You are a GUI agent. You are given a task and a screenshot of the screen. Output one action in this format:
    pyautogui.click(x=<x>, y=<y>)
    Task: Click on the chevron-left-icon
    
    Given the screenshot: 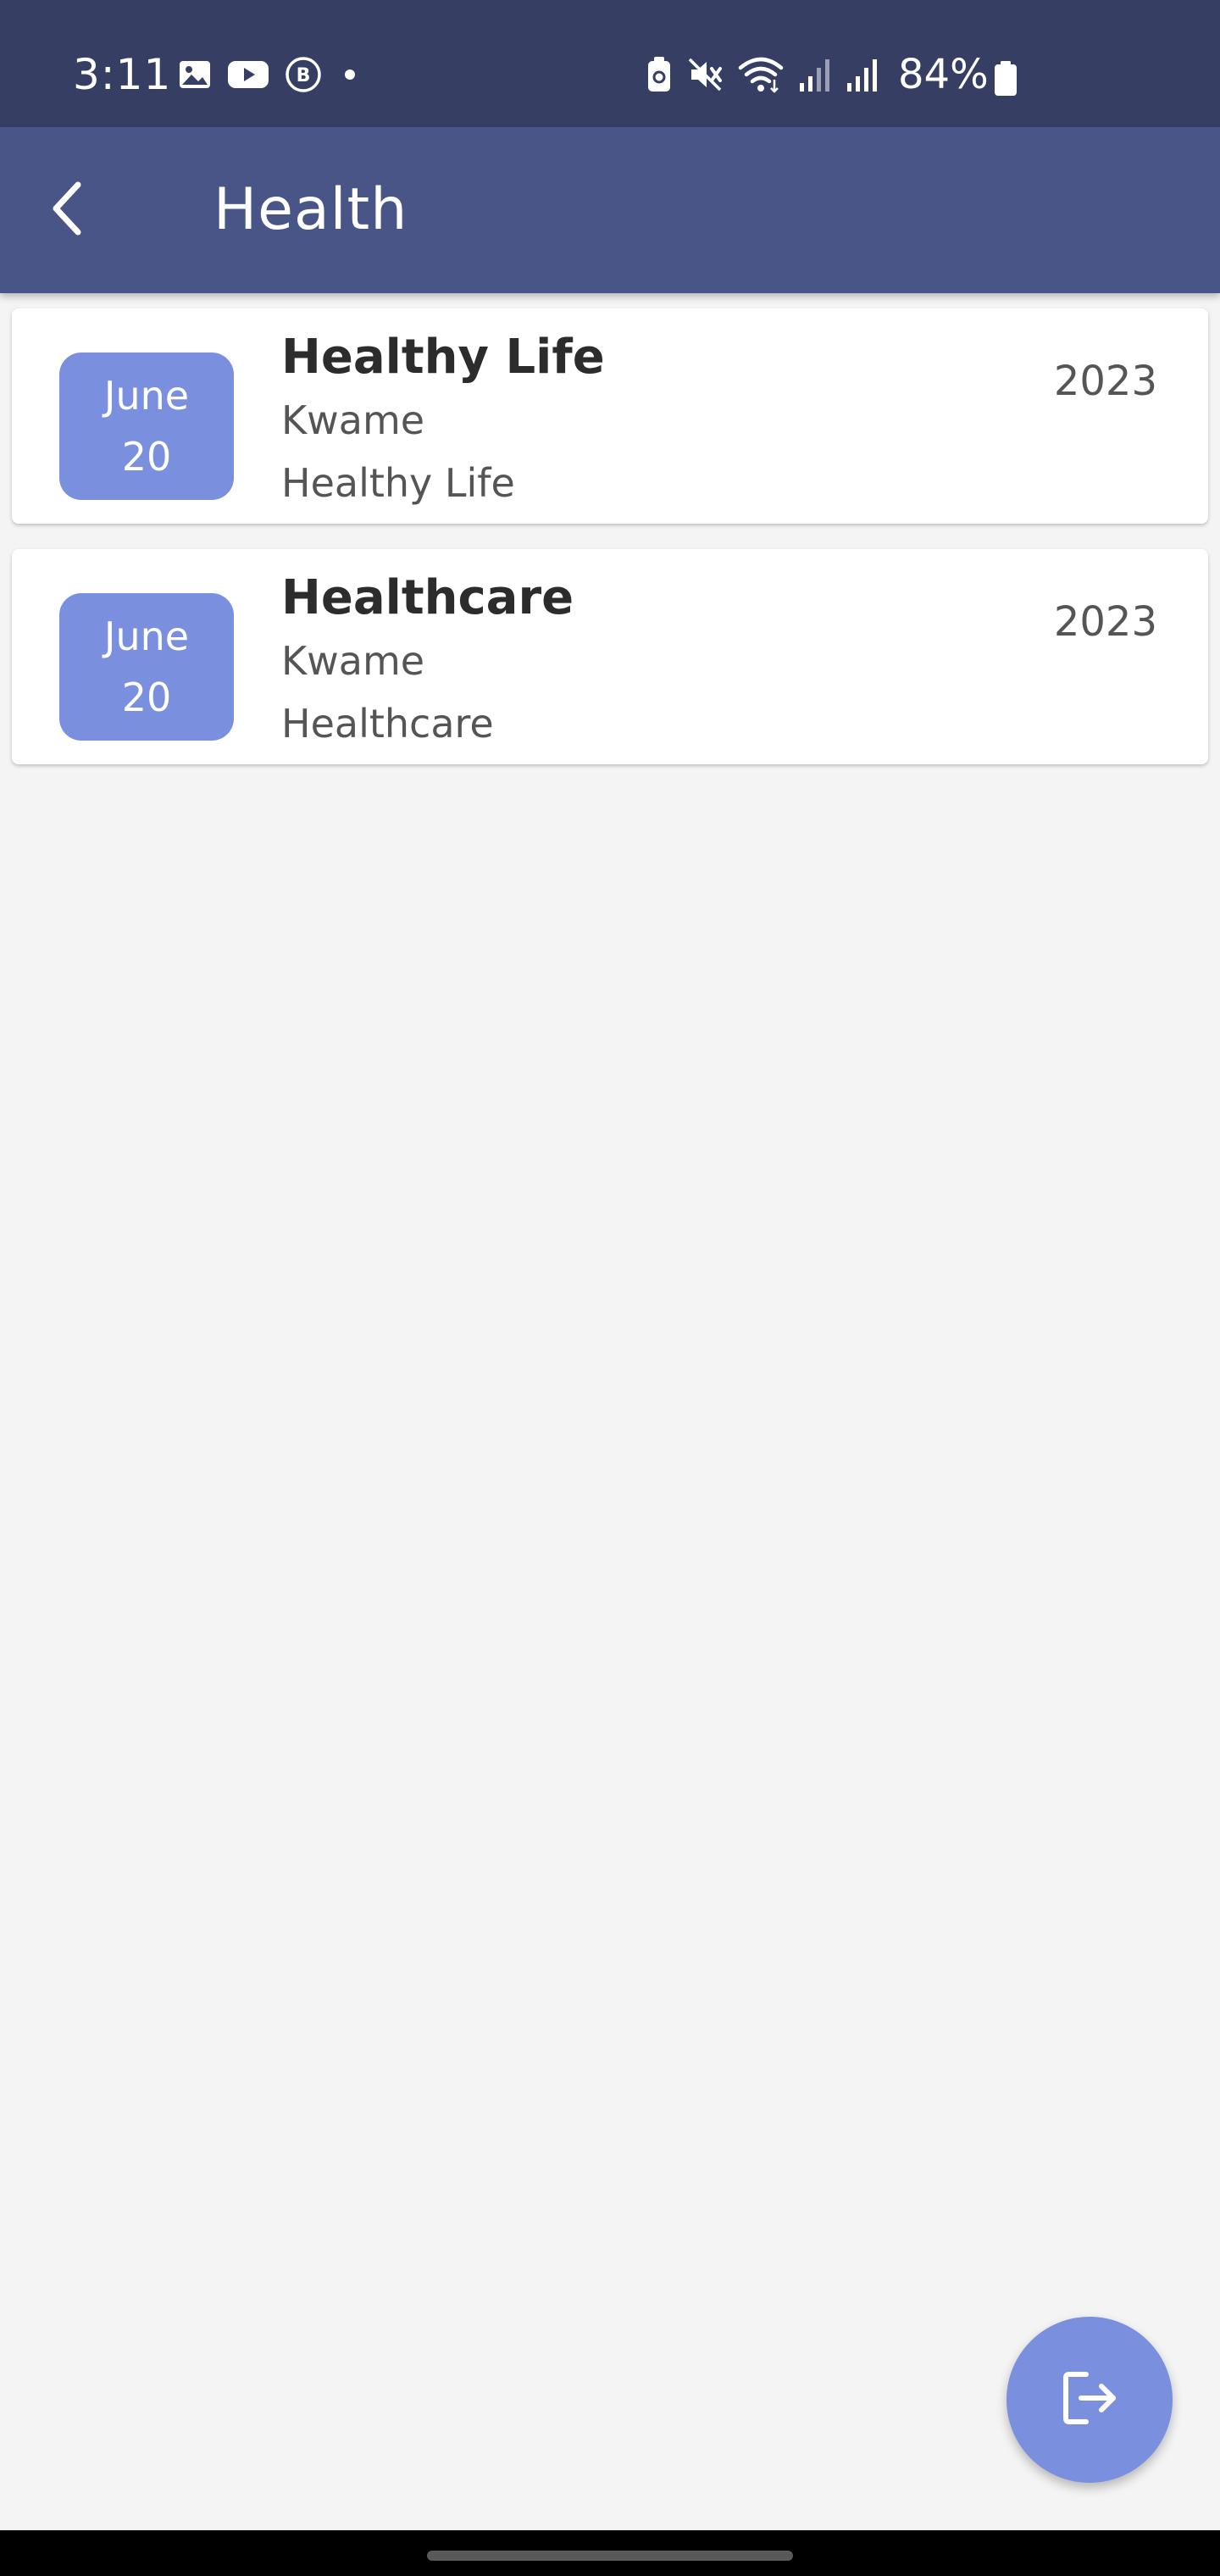 What is the action you would take?
    pyautogui.click(x=67, y=210)
    